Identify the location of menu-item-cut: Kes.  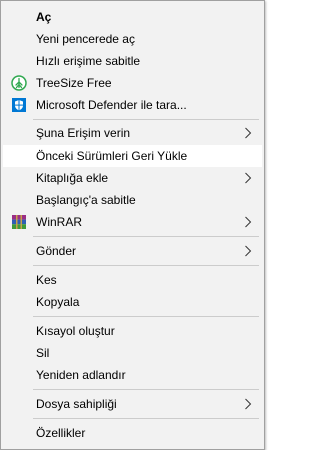
(132, 280).